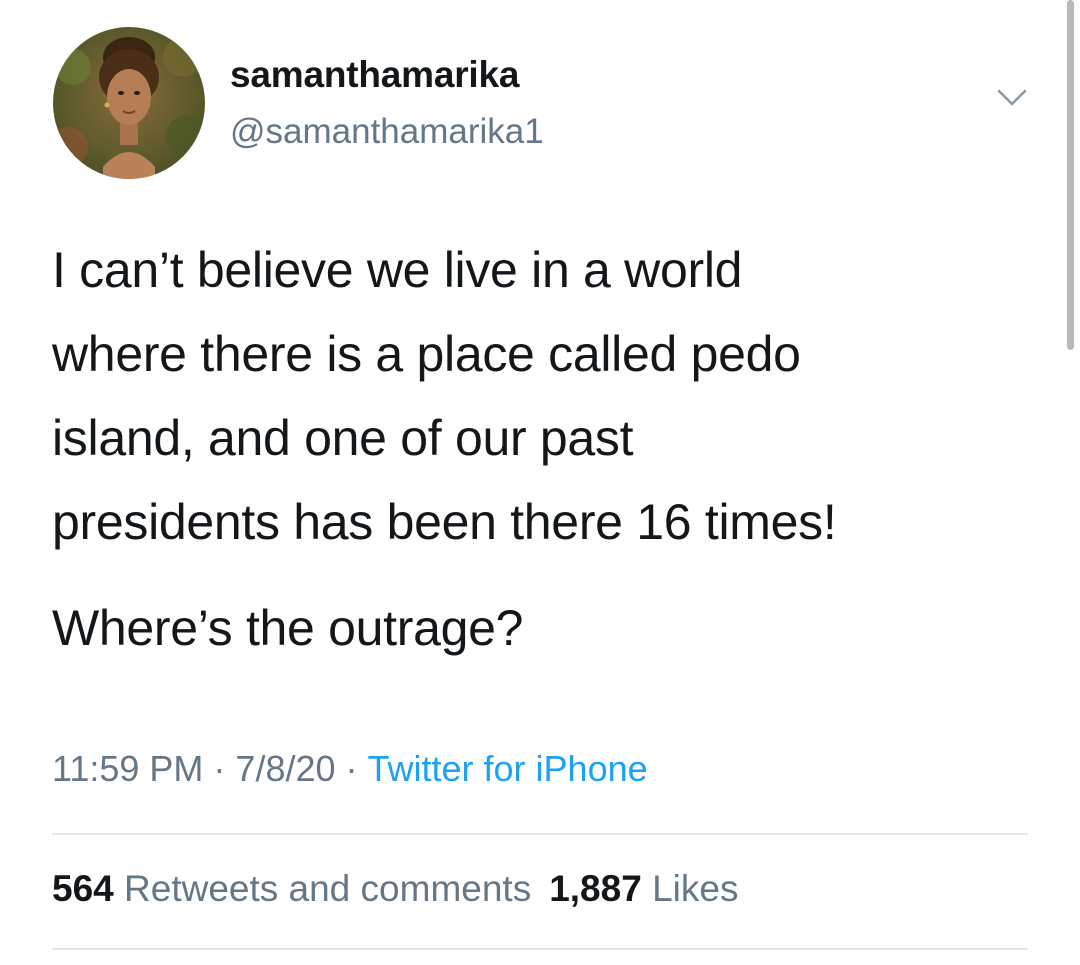  I want to click on tweet-text-line: I can’t believe we live in a world, so click(397, 270).